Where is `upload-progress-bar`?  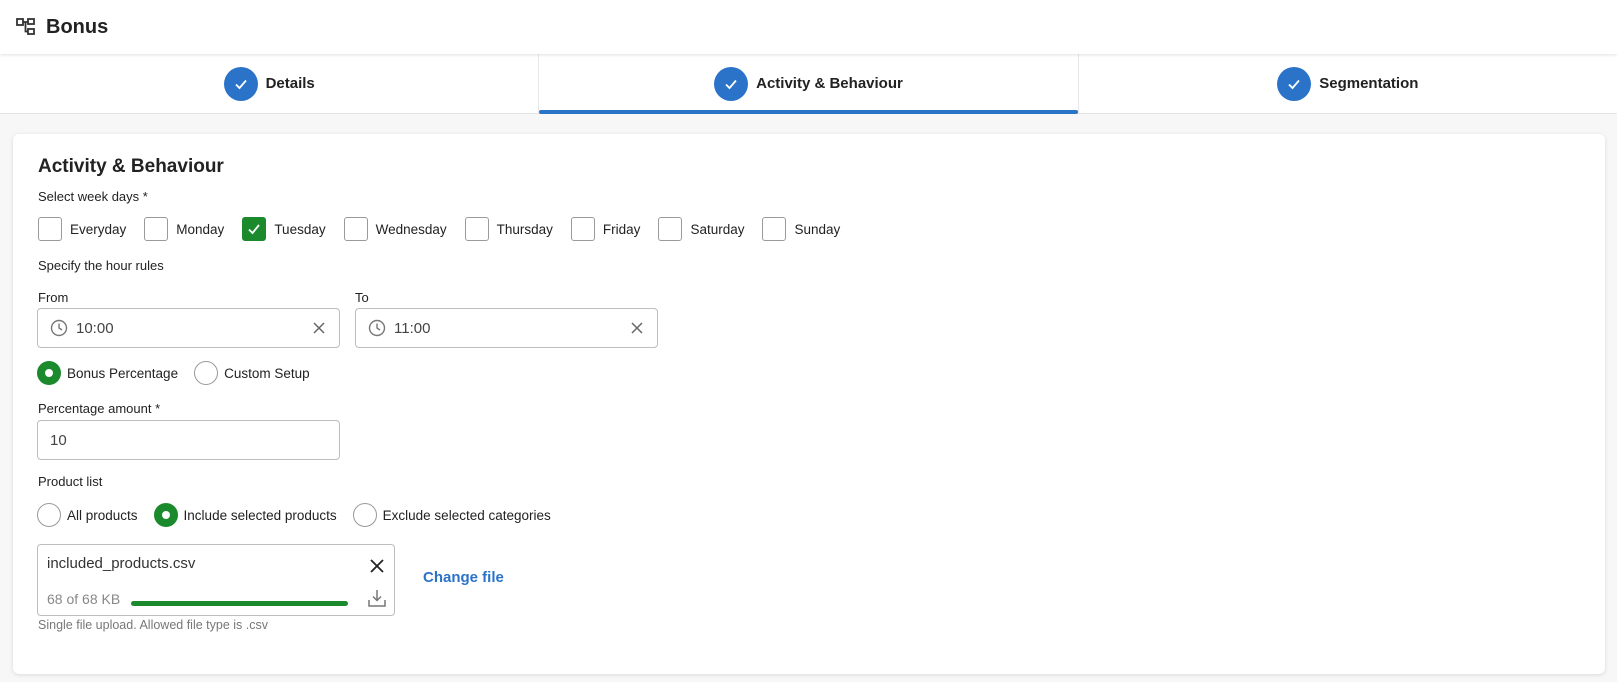 upload-progress-bar is located at coordinates (239, 603).